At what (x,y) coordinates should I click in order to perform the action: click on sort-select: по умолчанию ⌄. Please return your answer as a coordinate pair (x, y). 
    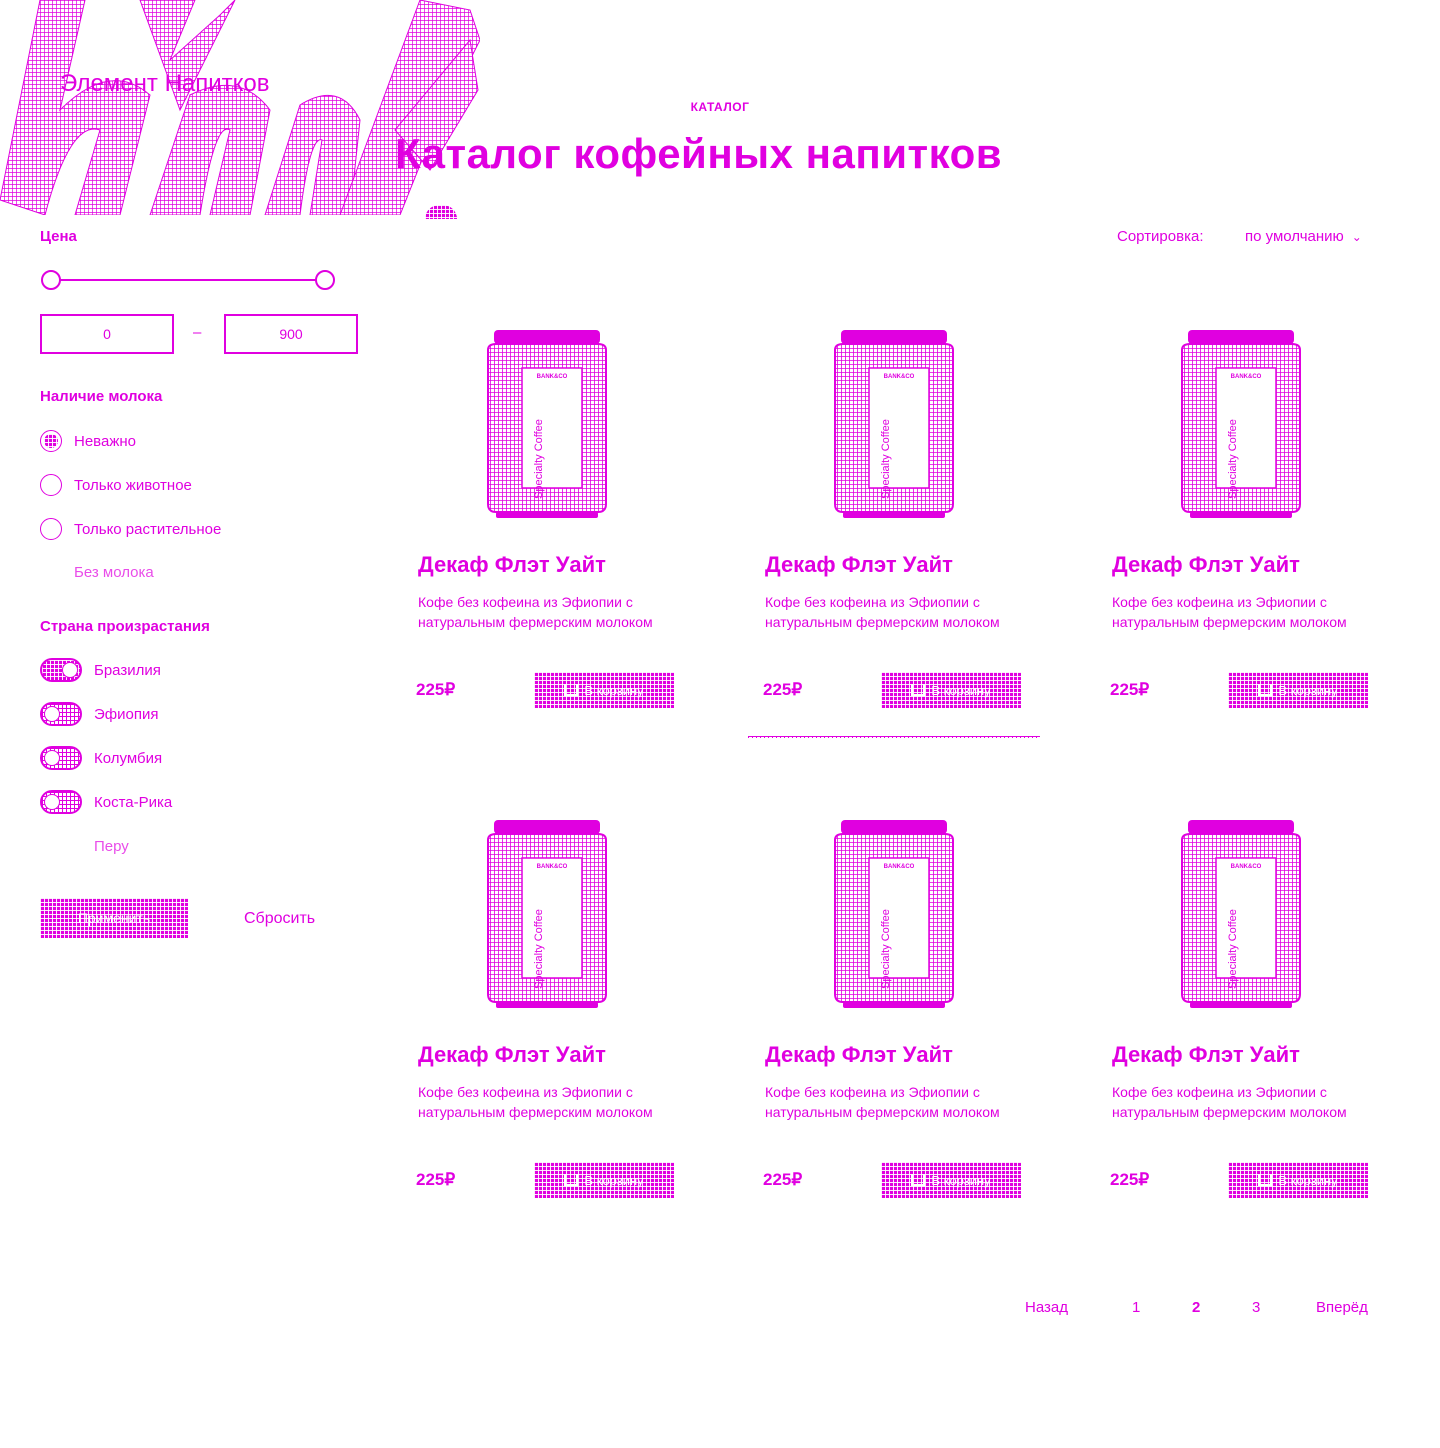
    Looking at the image, I should click on (1303, 236).